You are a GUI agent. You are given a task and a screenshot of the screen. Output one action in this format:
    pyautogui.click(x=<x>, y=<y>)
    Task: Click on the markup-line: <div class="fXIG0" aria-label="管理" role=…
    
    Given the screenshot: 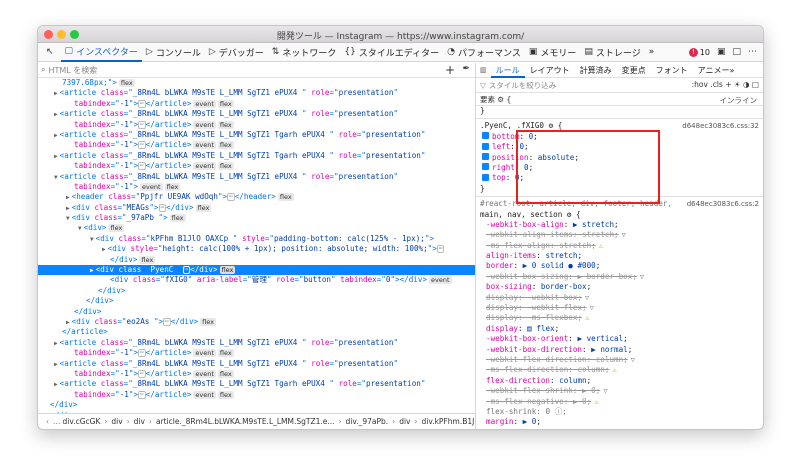 What is the action you would take?
    pyautogui.click(x=256, y=280)
    